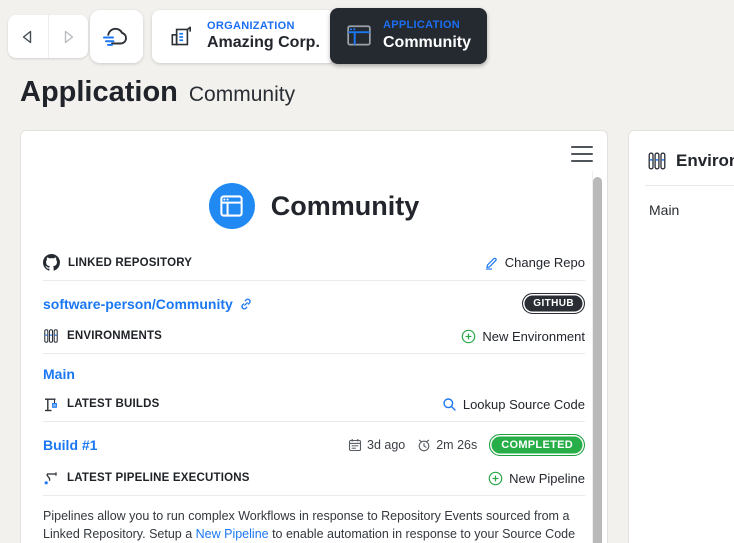 The width and height of the screenshot is (734, 543). I want to click on nav-forward-button, so click(68, 36).